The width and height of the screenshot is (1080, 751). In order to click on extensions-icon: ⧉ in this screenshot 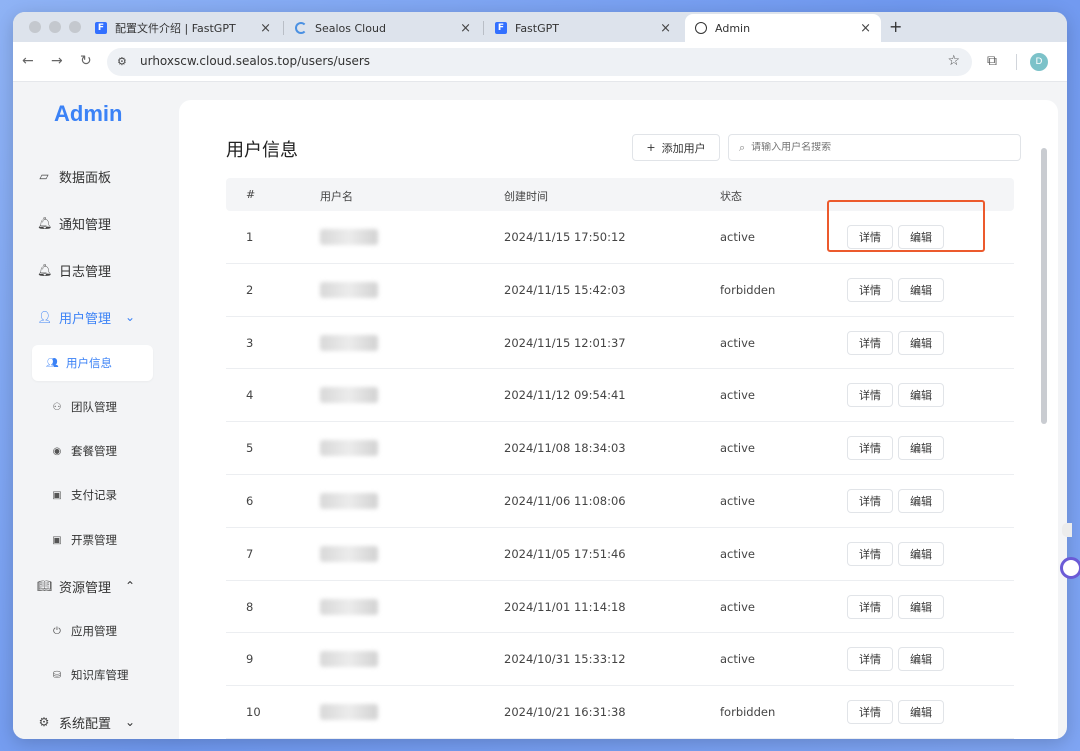, I will do `click(992, 61)`.